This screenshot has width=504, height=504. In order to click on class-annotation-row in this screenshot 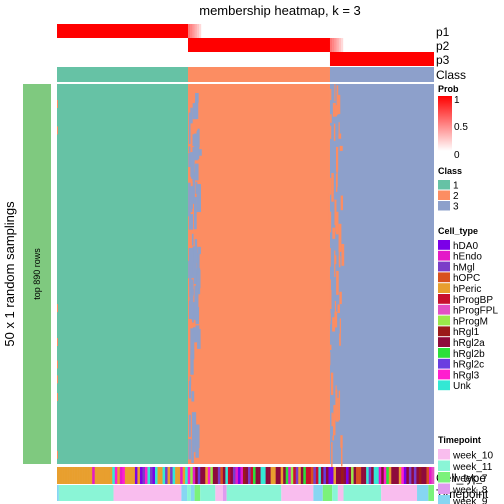, I will do `click(245, 74)`.